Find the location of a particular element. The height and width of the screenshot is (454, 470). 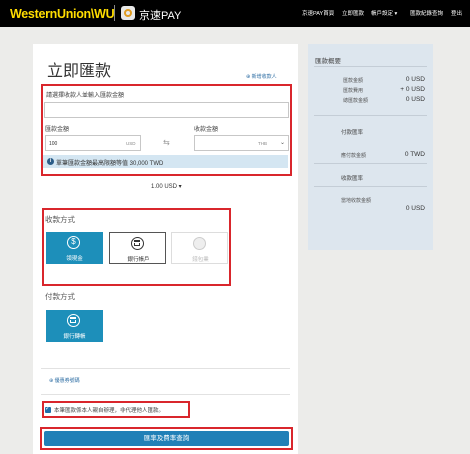

receive-method-label: 收款方式 is located at coordinates (60, 219).